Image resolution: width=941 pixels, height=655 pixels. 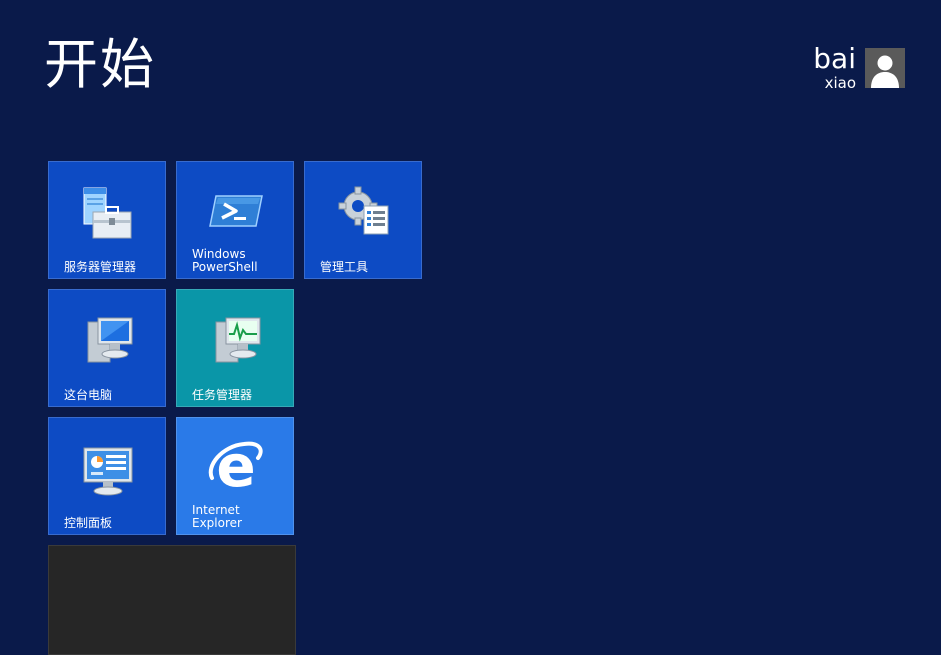 I want to click on tile-label: Internet Explorer, so click(x=217, y=516).